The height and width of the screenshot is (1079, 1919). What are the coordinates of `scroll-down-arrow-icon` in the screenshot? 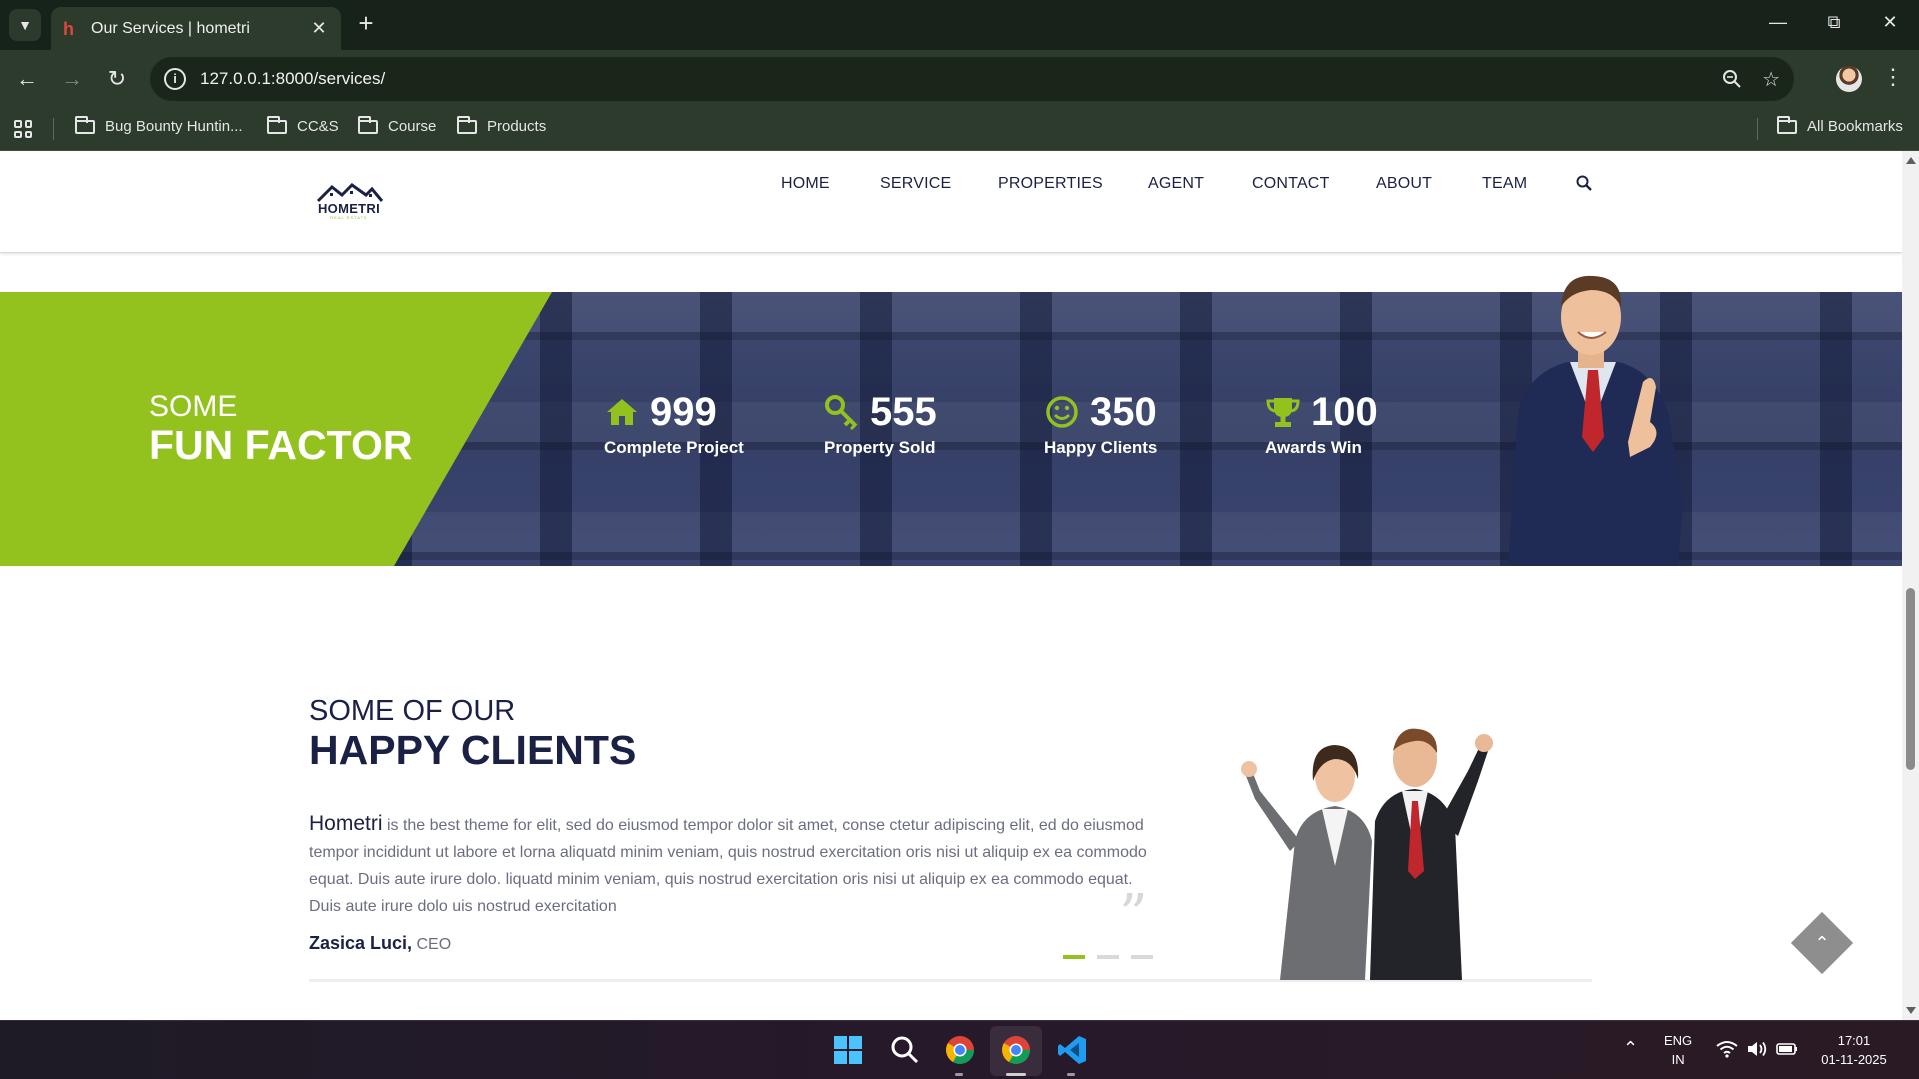 It's located at (1911, 1010).